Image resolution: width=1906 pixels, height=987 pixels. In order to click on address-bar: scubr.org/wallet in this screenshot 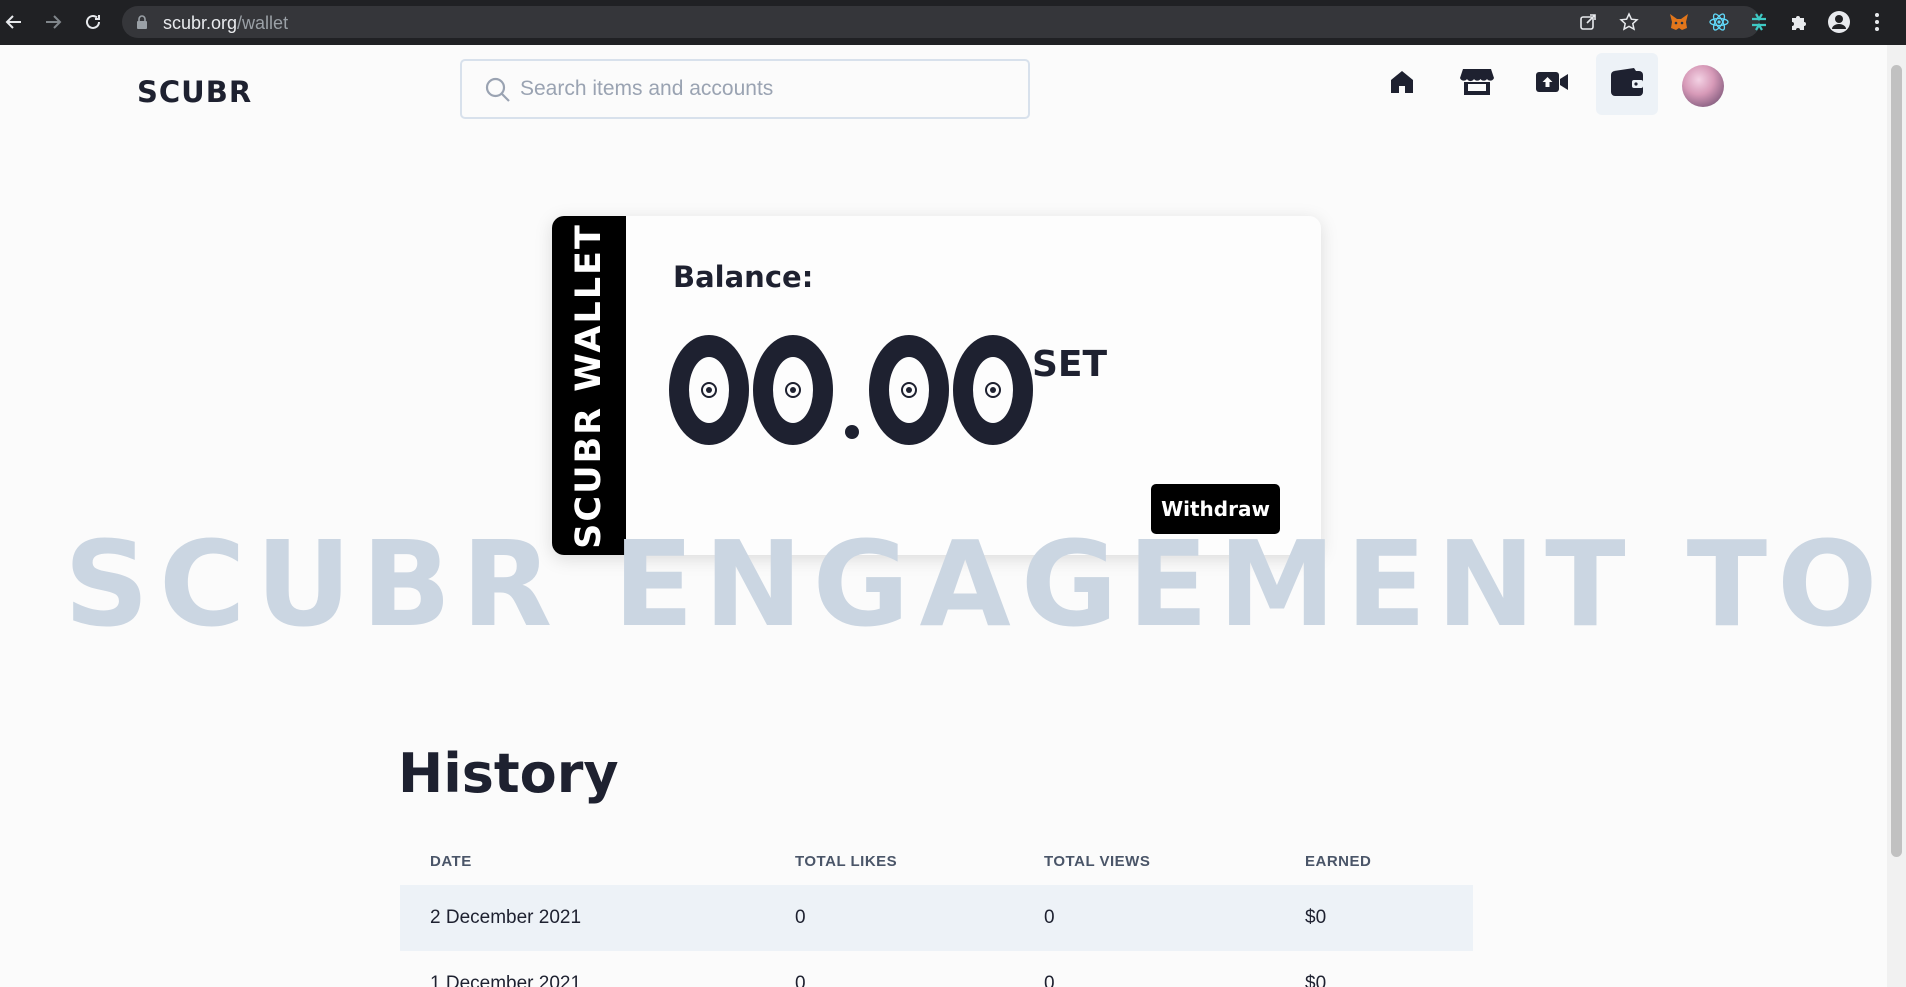, I will do `click(941, 22)`.